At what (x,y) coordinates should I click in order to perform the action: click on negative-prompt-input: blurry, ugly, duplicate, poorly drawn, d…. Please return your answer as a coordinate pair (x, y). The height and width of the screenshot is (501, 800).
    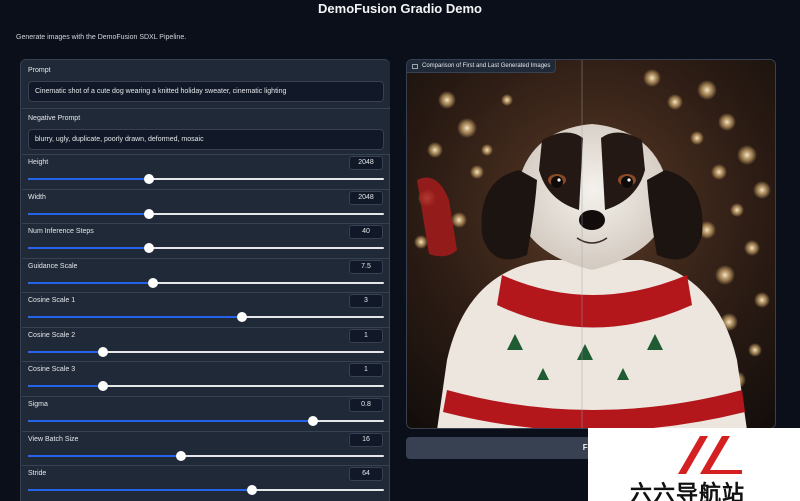
    Looking at the image, I should click on (206, 139).